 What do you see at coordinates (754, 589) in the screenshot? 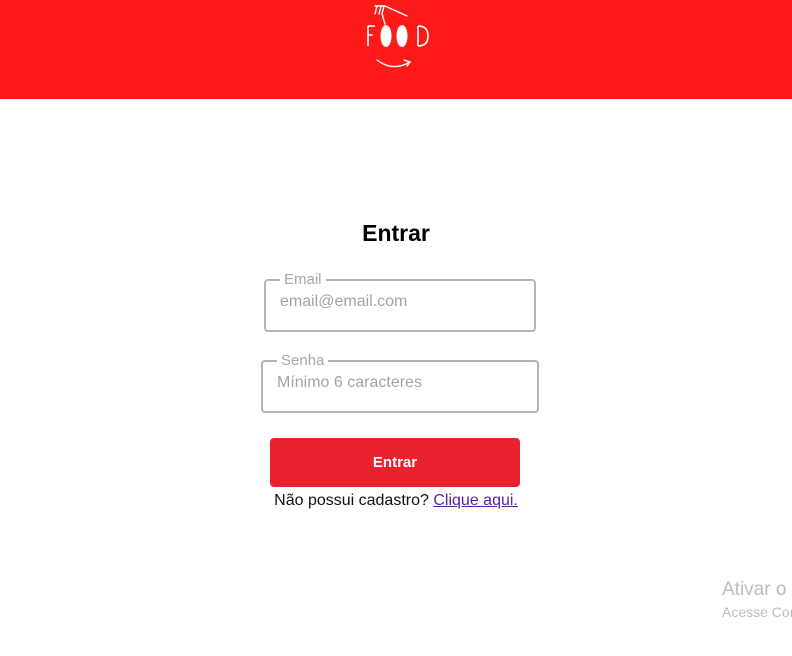
I see `watermark-line-1: Ativar o` at bounding box center [754, 589].